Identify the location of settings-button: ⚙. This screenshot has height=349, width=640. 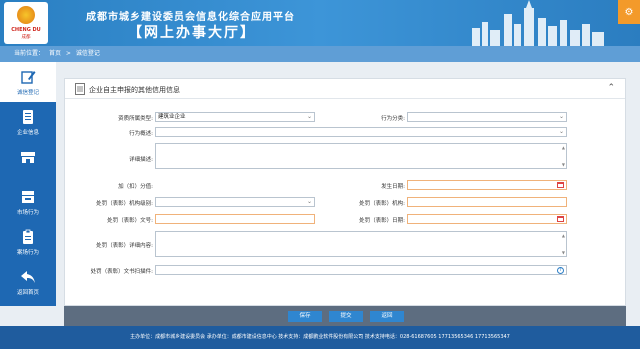
(629, 12).